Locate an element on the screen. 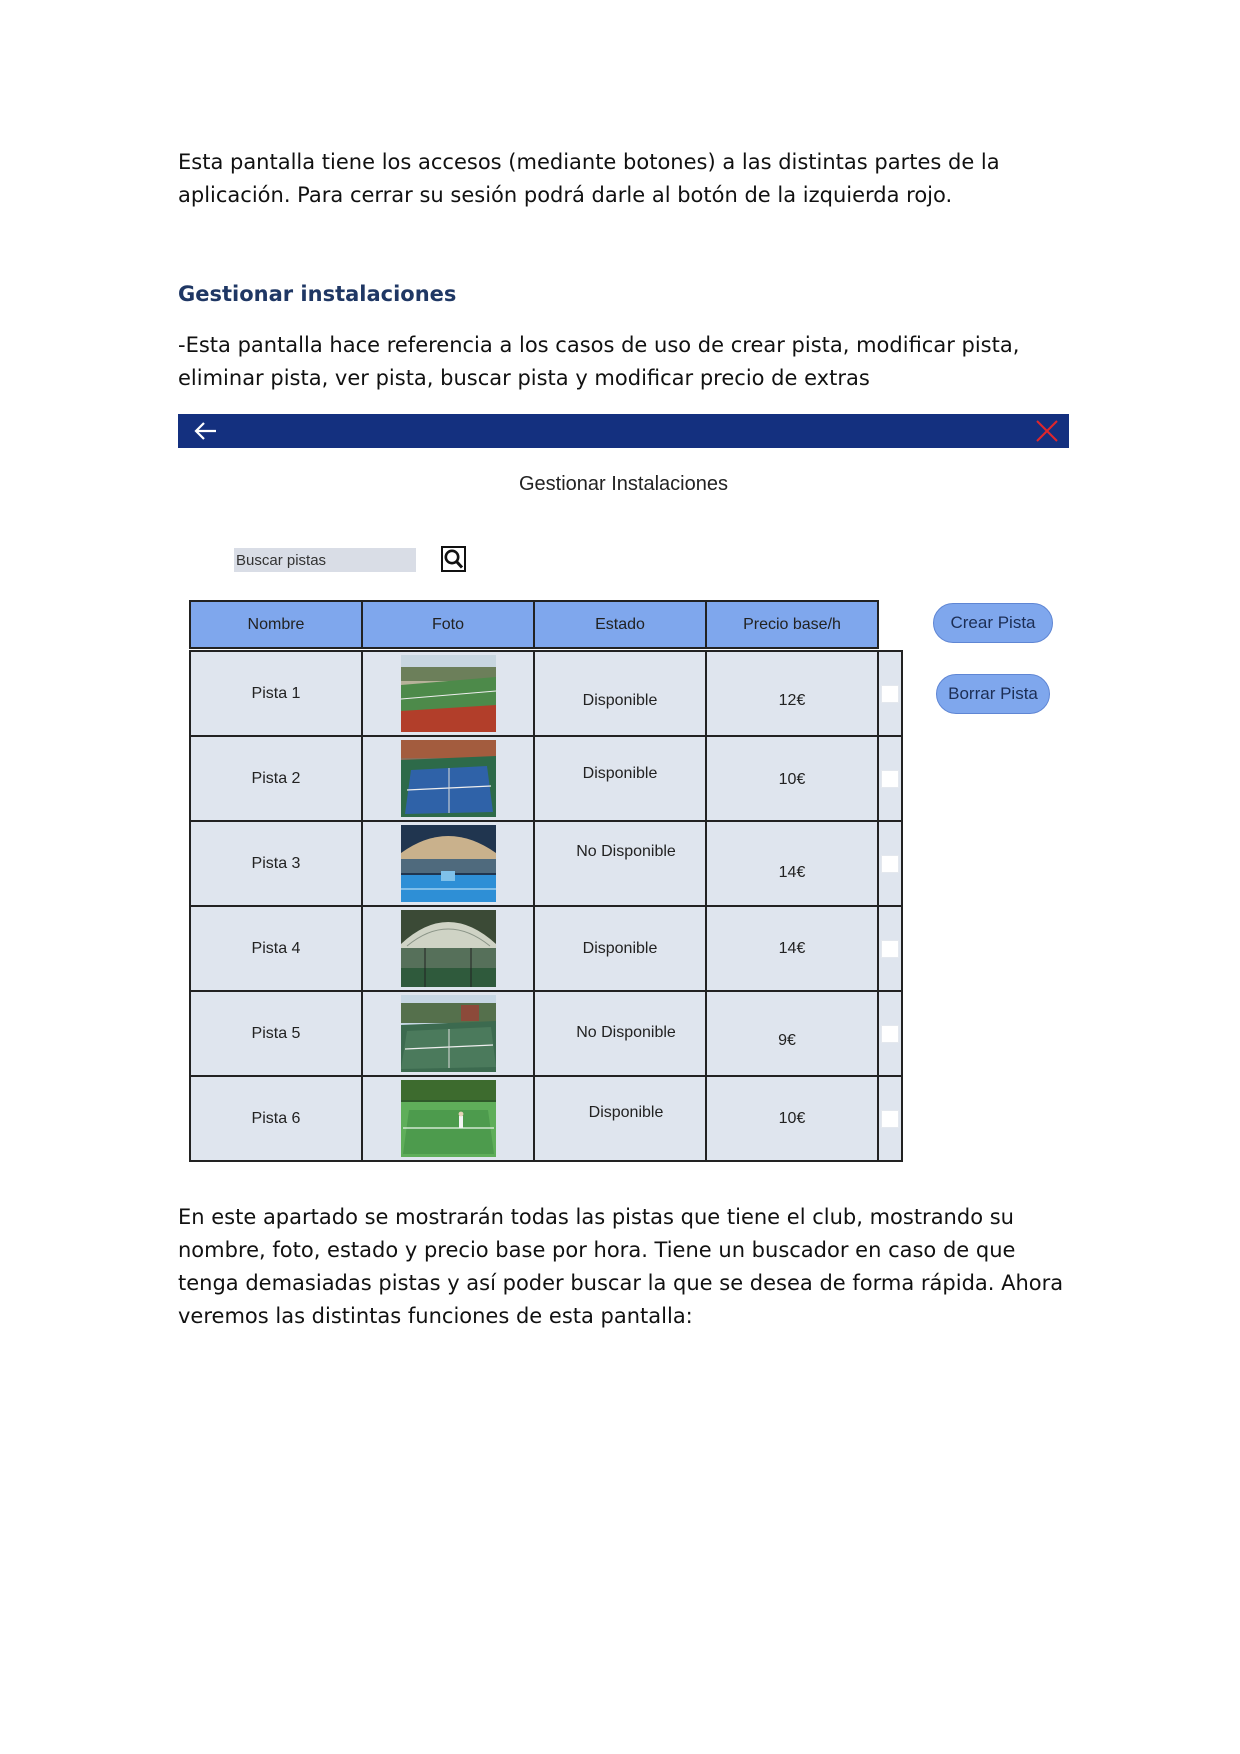 The image size is (1240, 1754). precio-text: 9€ is located at coordinates (787, 1040).